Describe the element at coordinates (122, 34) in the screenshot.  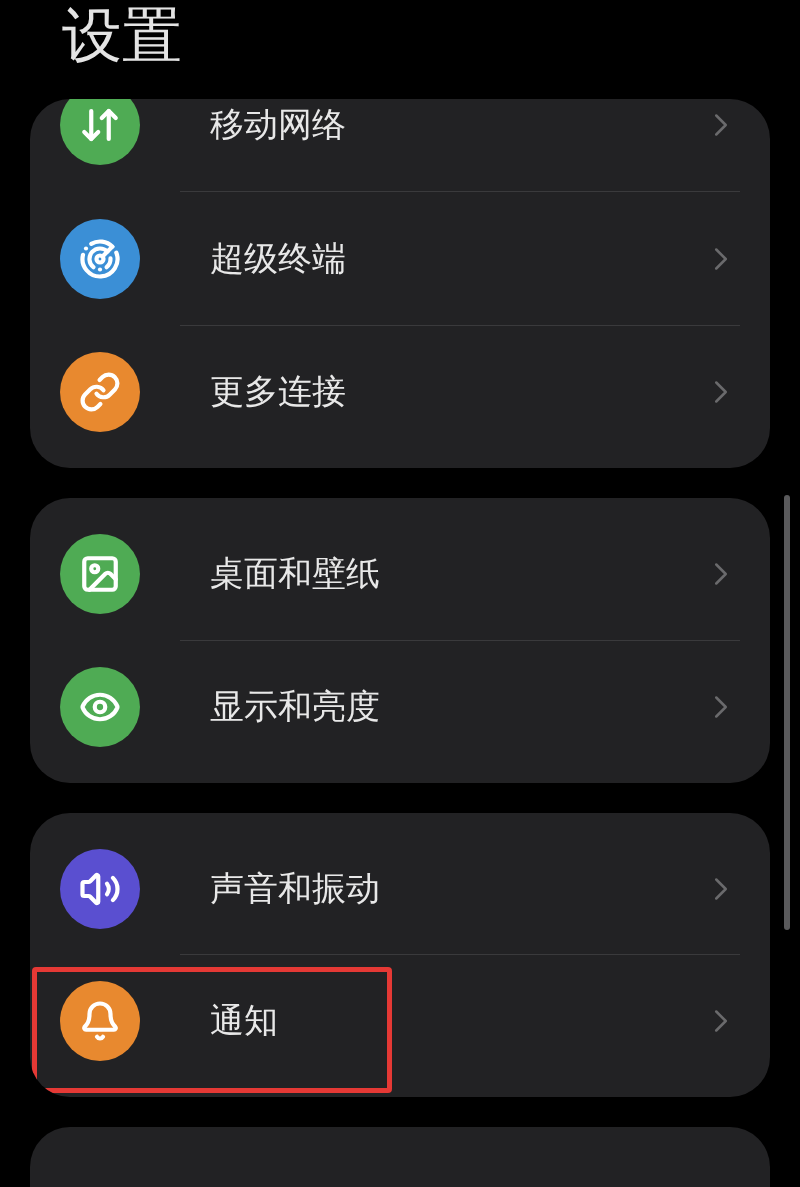
I see `page-title: 设置` at that location.